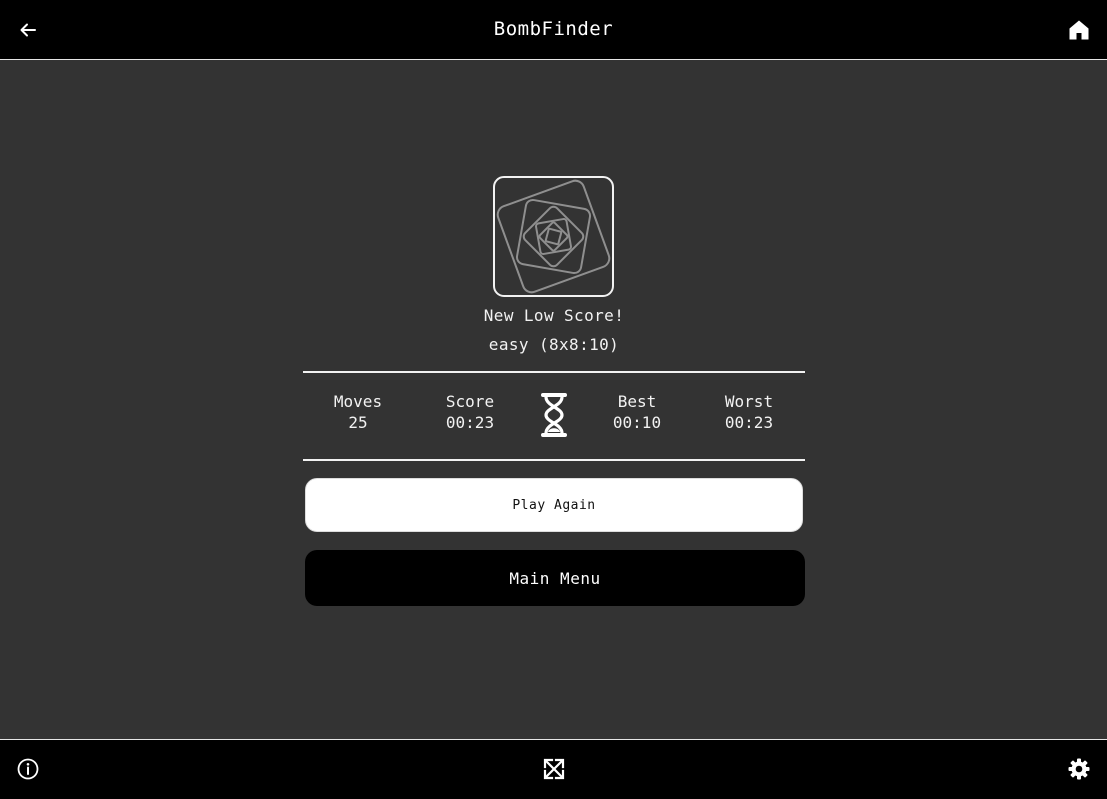 The image size is (1107, 799). Describe the element at coordinates (554, 505) in the screenshot. I see `play-again-button: Play Again` at that location.